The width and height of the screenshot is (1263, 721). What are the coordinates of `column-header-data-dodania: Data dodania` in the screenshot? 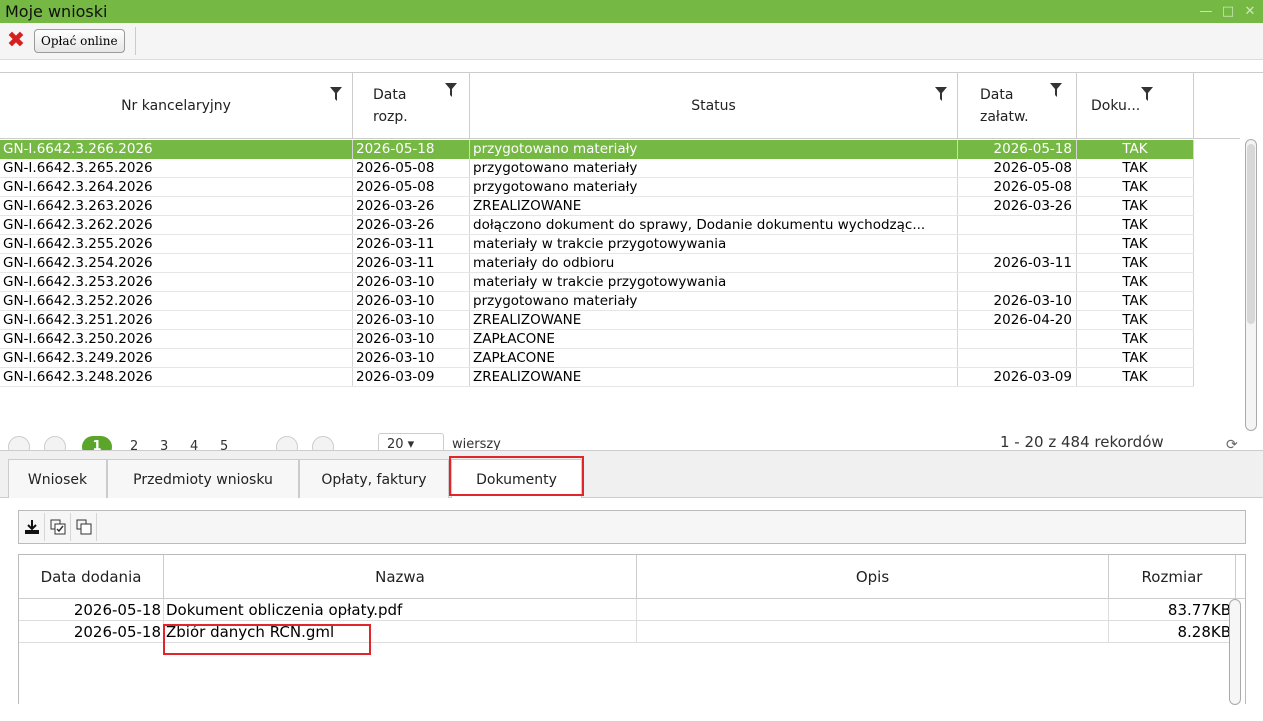 It's located at (91, 576).